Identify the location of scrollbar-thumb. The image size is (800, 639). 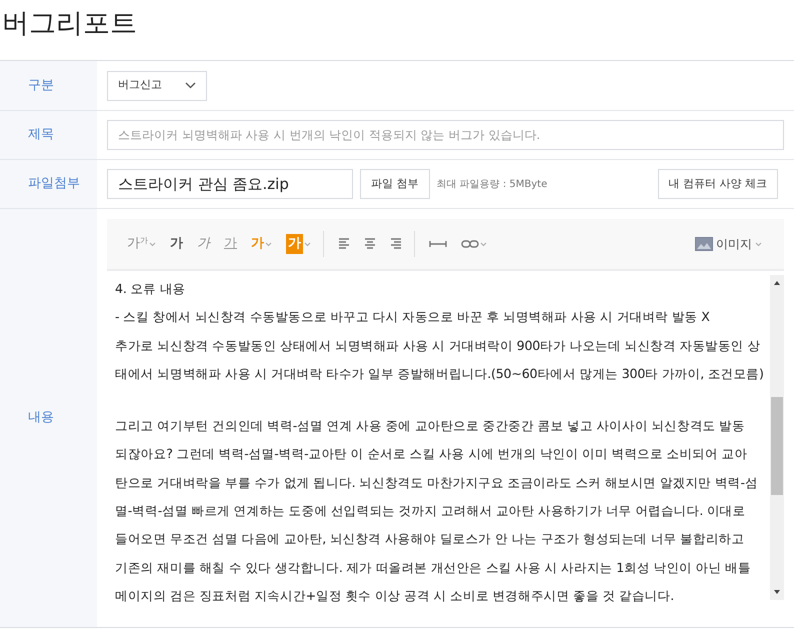
(777, 446).